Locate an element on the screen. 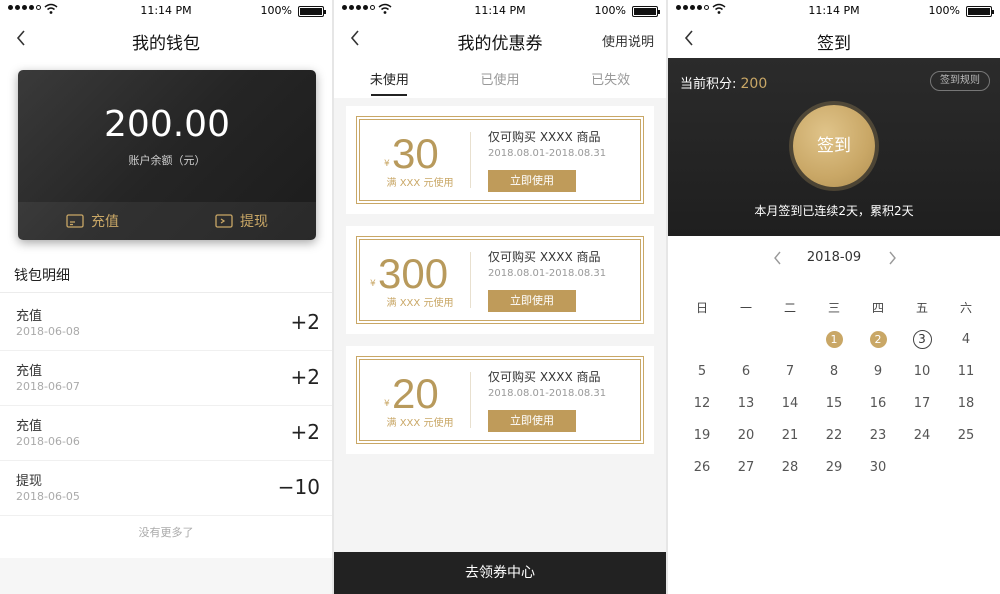  calendar-day: 29 is located at coordinates (834, 472).